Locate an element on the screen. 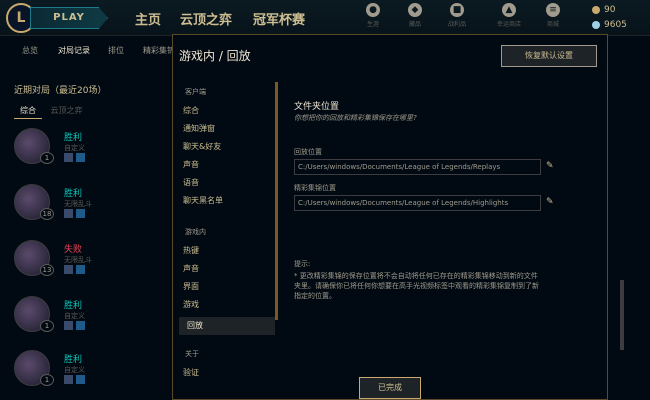  subnav-match-history: 对局记录 is located at coordinates (74, 50).